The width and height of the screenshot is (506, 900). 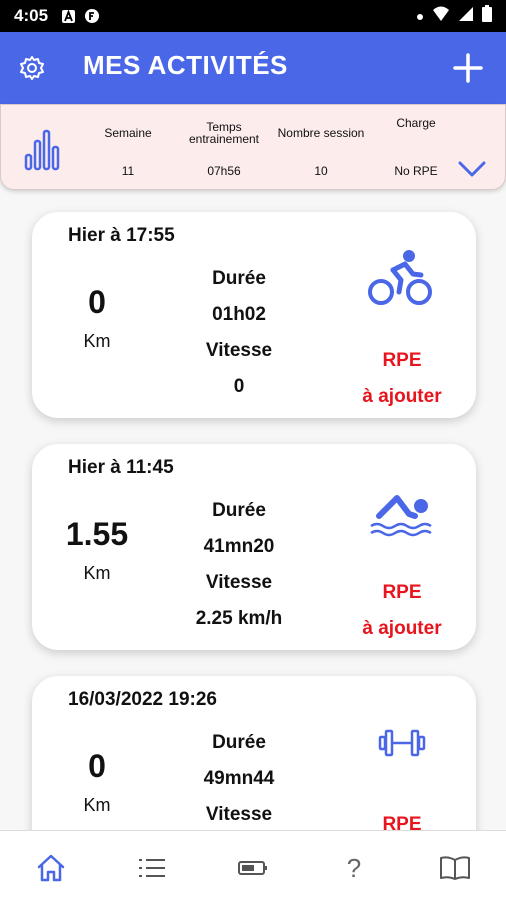 I want to click on duration-value: 49mn44, so click(x=239, y=778).